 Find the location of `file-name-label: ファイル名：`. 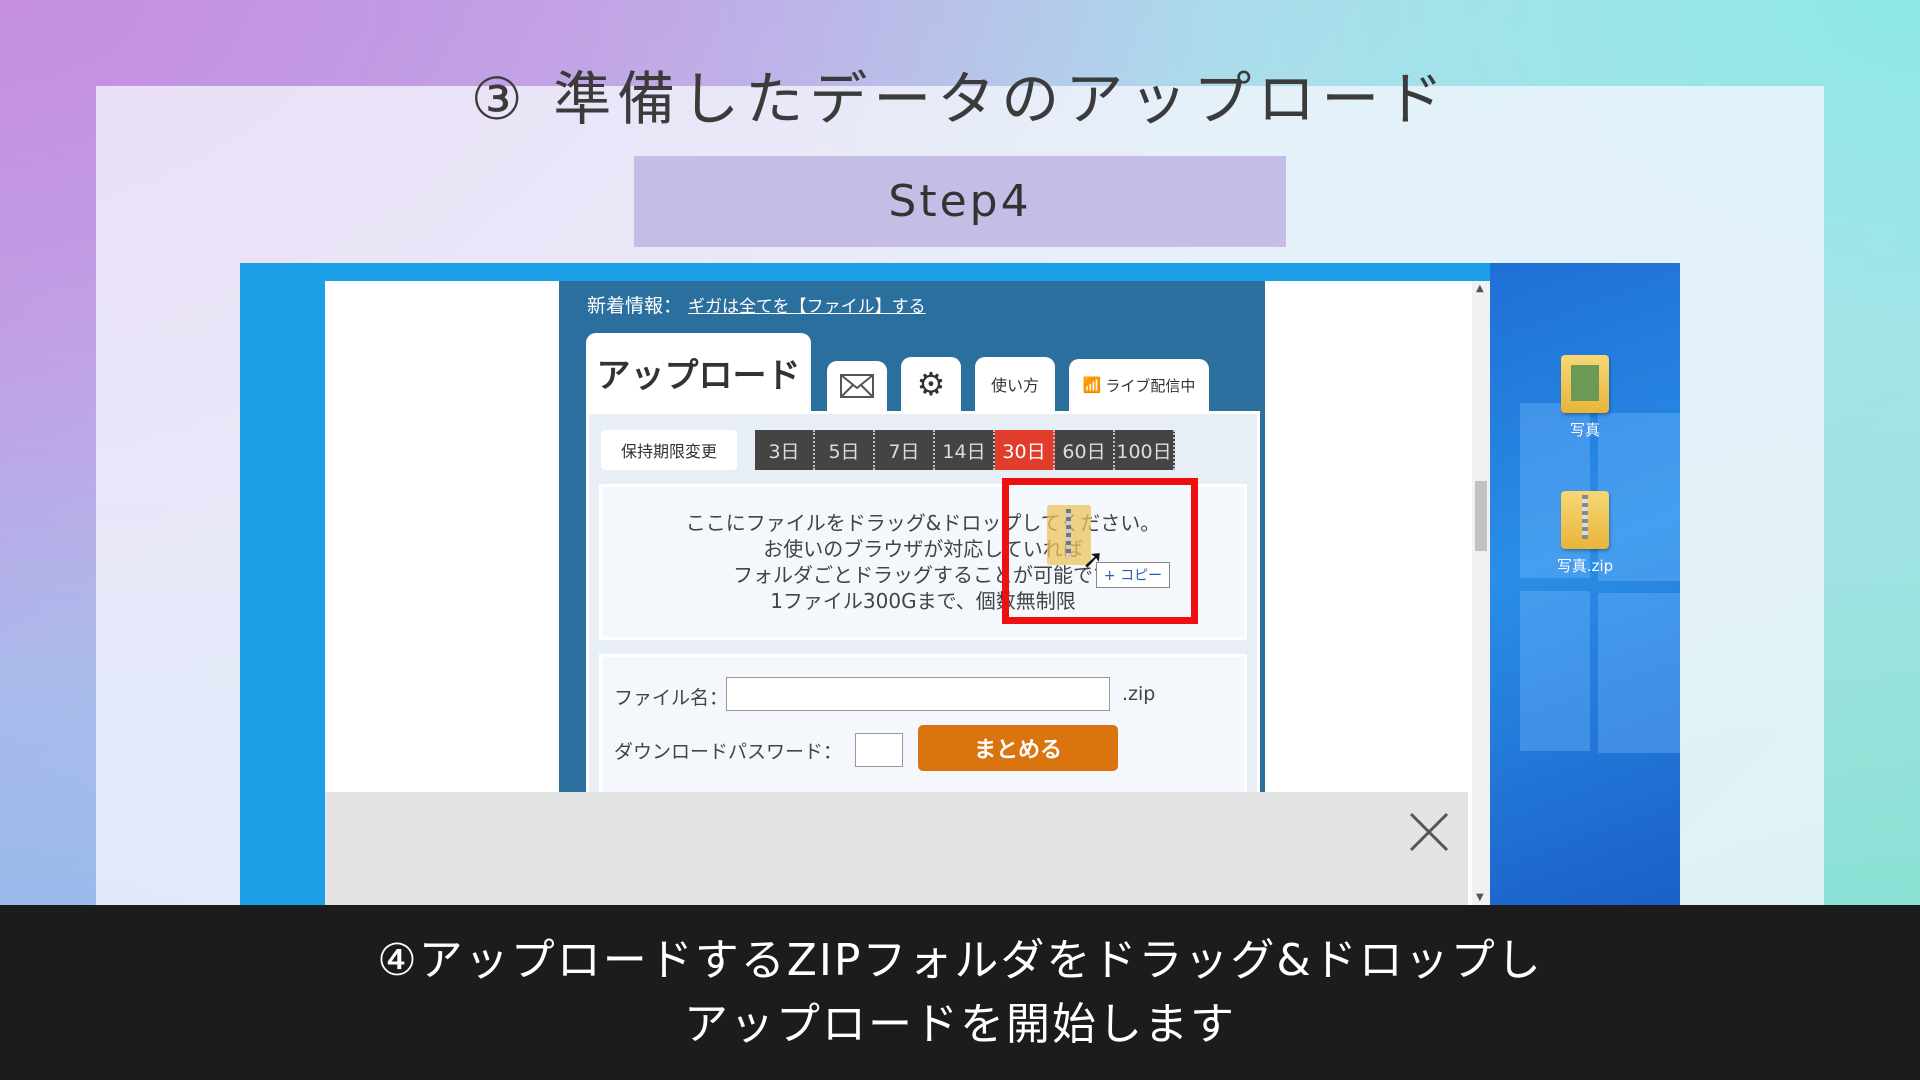

file-name-label: ファイル名： is located at coordinates (671, 698).